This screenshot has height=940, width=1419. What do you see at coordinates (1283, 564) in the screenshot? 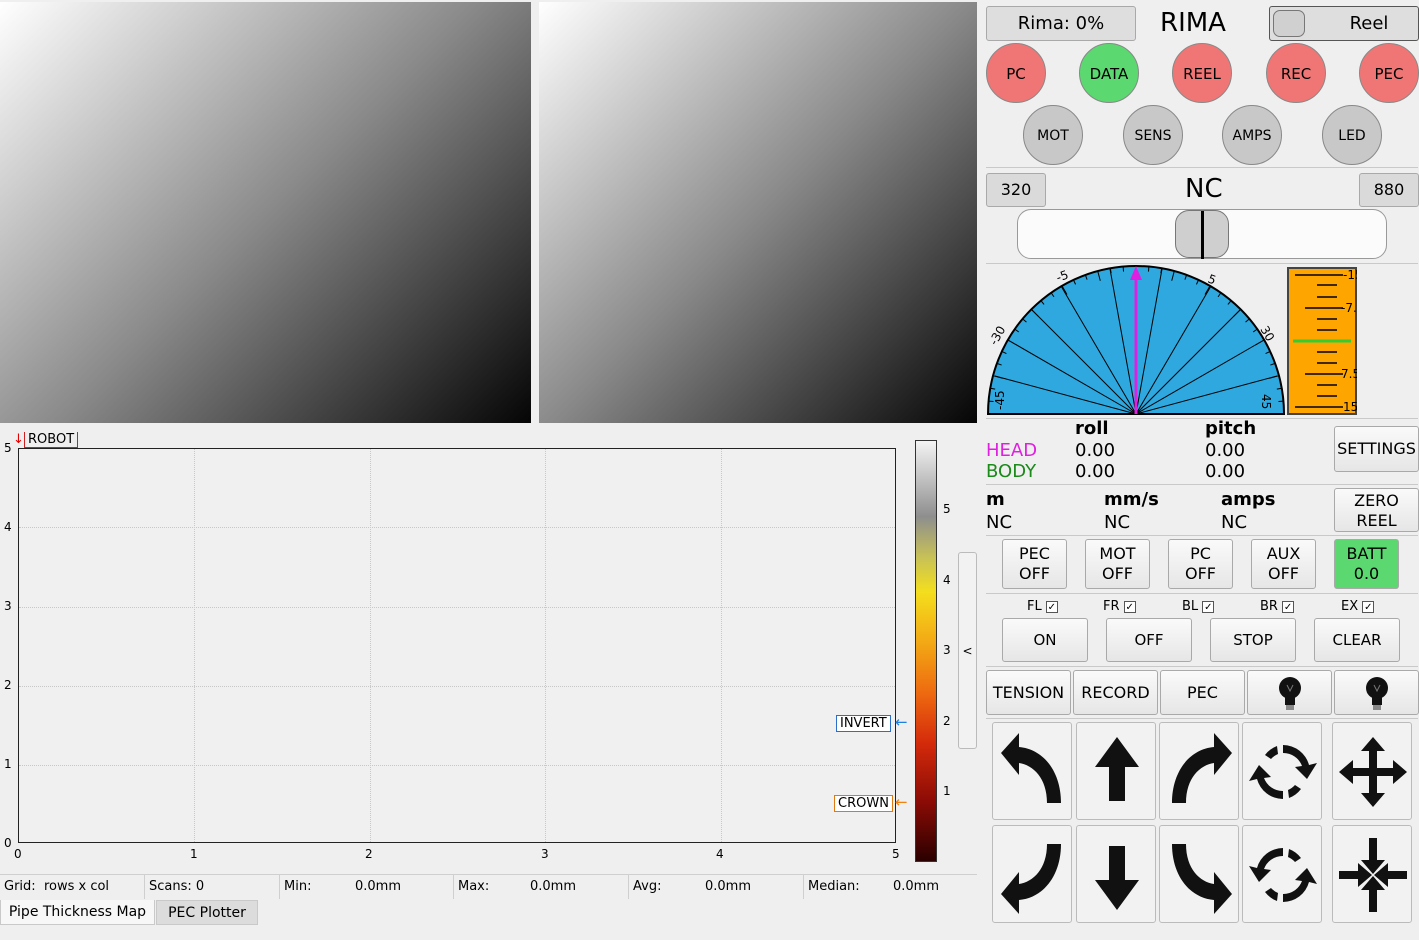
I see `aux-power-button: AUX OFF` at bounding box center [1283, 564].